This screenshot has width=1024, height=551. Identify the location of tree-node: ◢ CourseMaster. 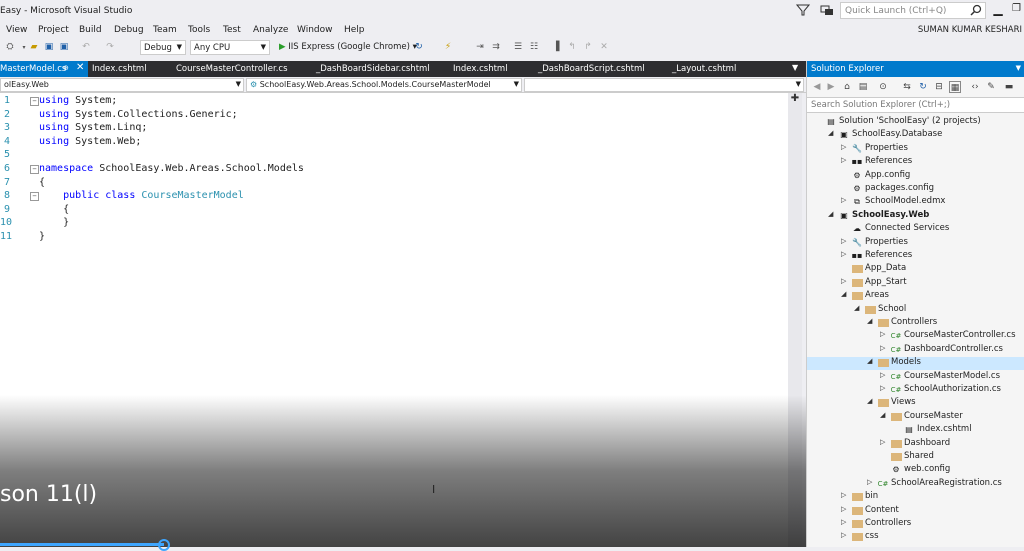
(915, 417).